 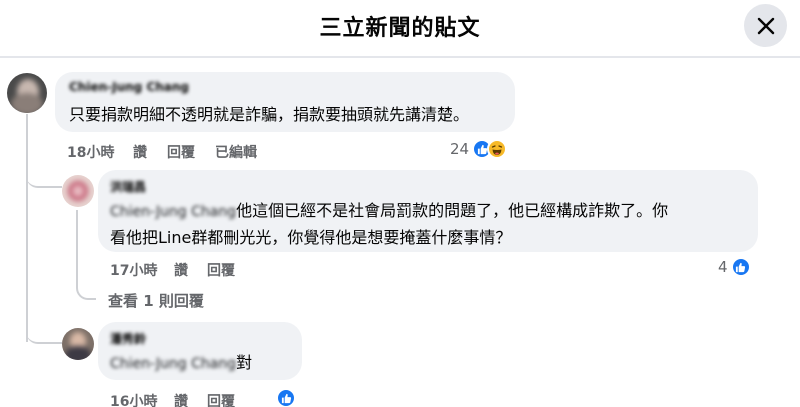 What do you see at coordinates (90, 152) in the screenshot?
I see `comment-time: 18小時` at bounding box center [90, 152].